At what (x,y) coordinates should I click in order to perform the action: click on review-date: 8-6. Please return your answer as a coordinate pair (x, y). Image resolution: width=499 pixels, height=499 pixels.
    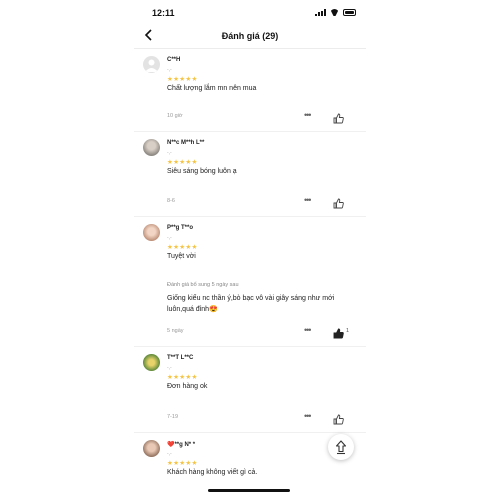
    Looking at the image, I should click on (171, 201).